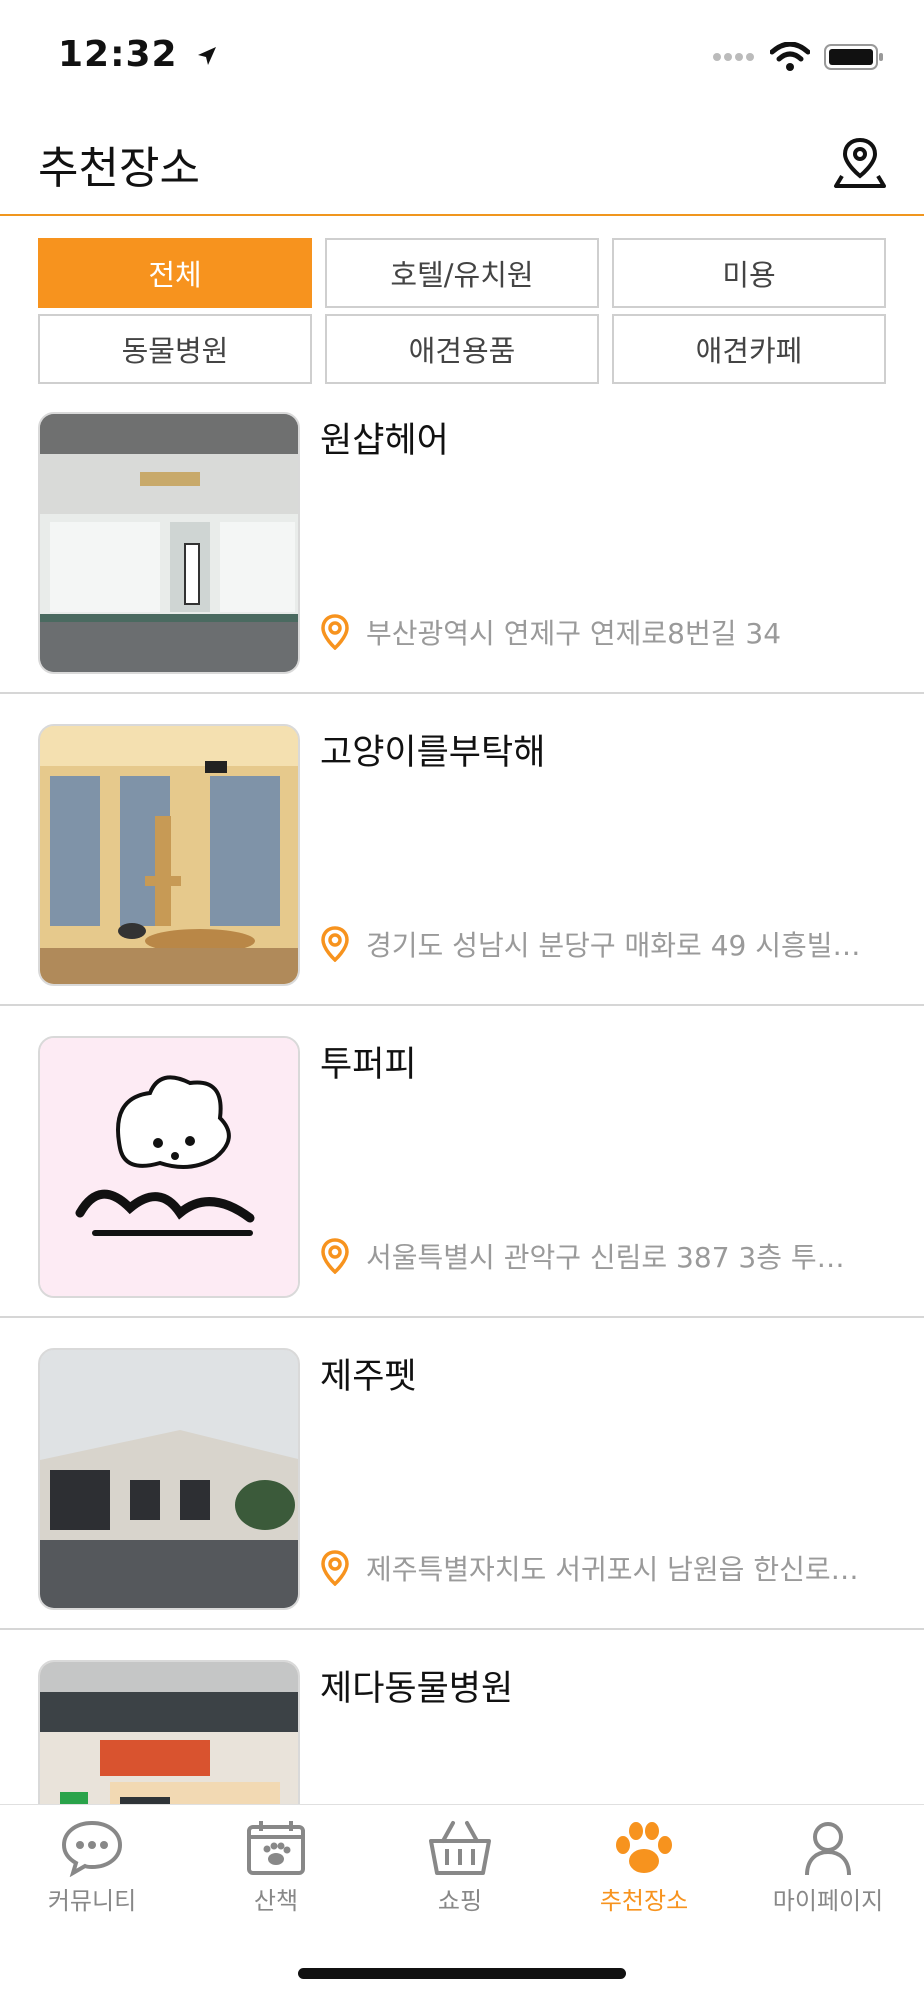  Describe the element at coordinates (175, 349) in the screenshot. I see `filter-animal-hospital: 동물병원` at that location.